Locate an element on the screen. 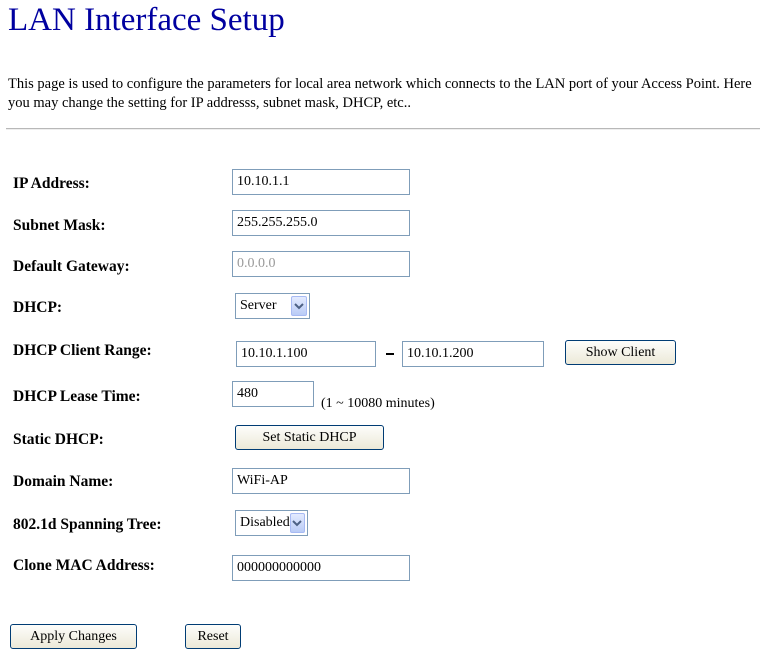 The height and width of the screenshot is (659, 766). reset-button: Reset is located at coordinates (213, 636).